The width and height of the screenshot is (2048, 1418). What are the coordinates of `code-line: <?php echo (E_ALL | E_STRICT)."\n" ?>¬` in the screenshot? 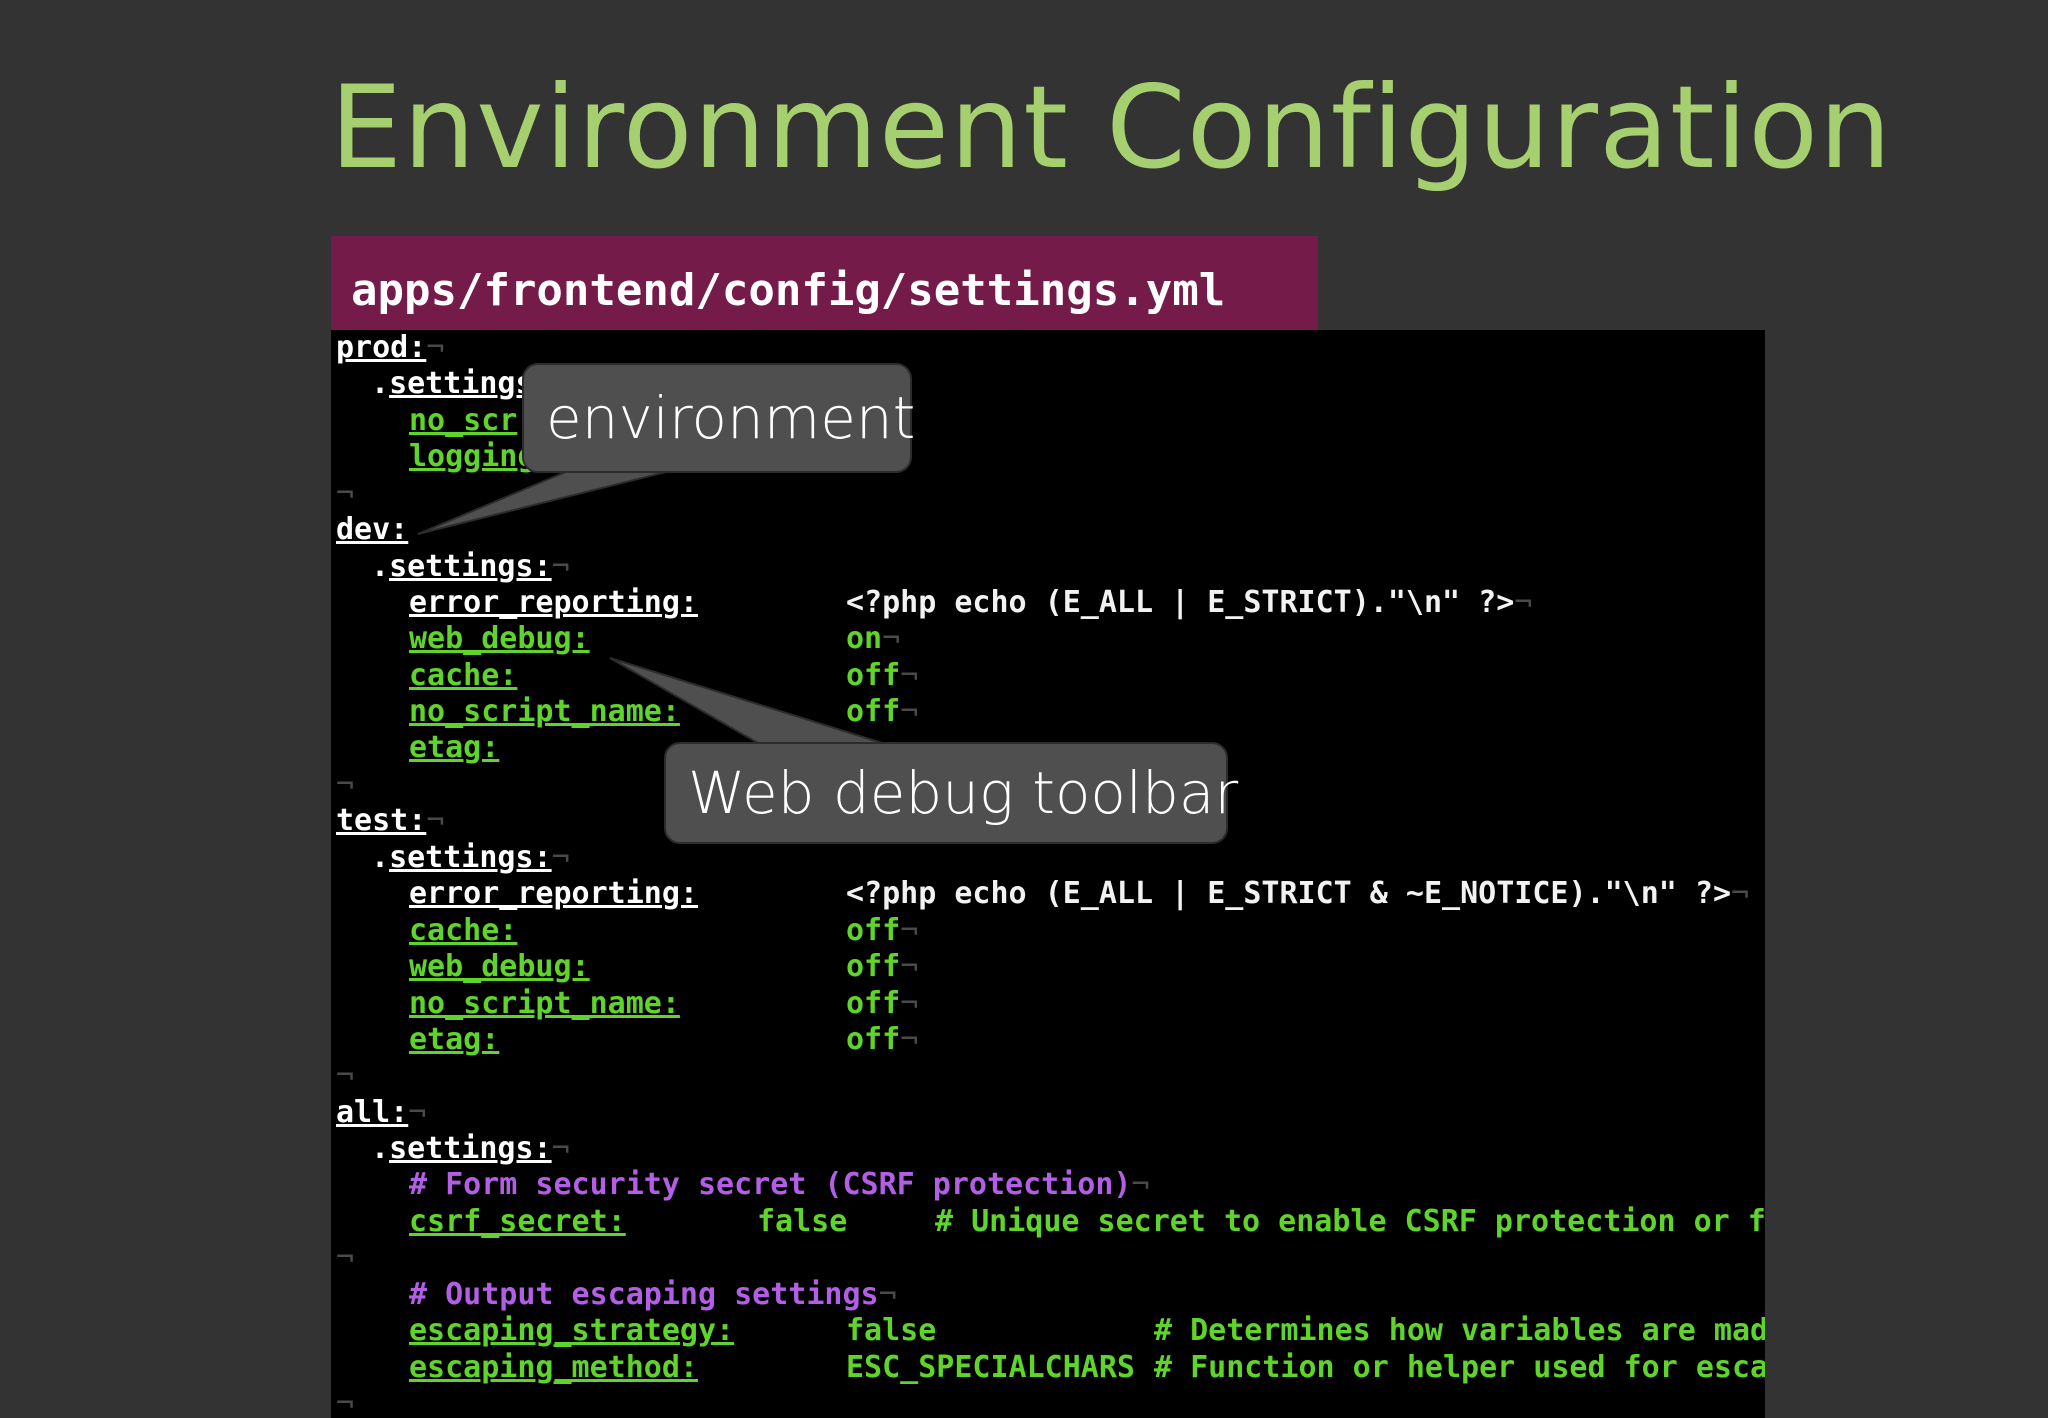 It's located at (1189, 603).